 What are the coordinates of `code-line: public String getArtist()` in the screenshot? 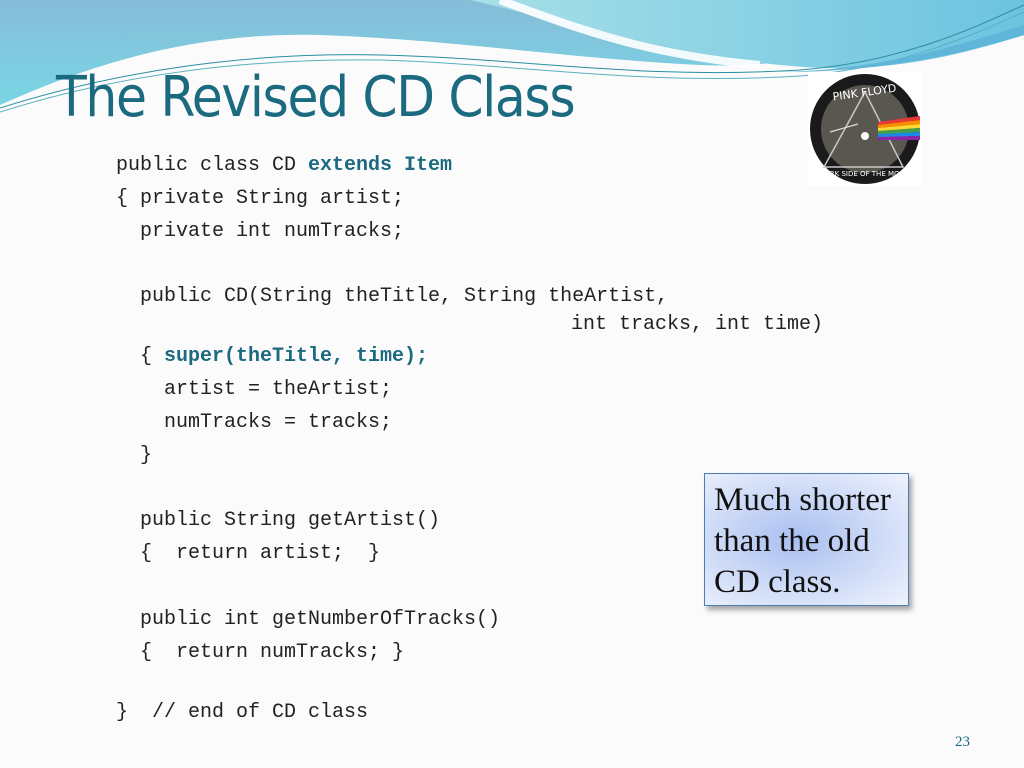 It's located at (278, 520).